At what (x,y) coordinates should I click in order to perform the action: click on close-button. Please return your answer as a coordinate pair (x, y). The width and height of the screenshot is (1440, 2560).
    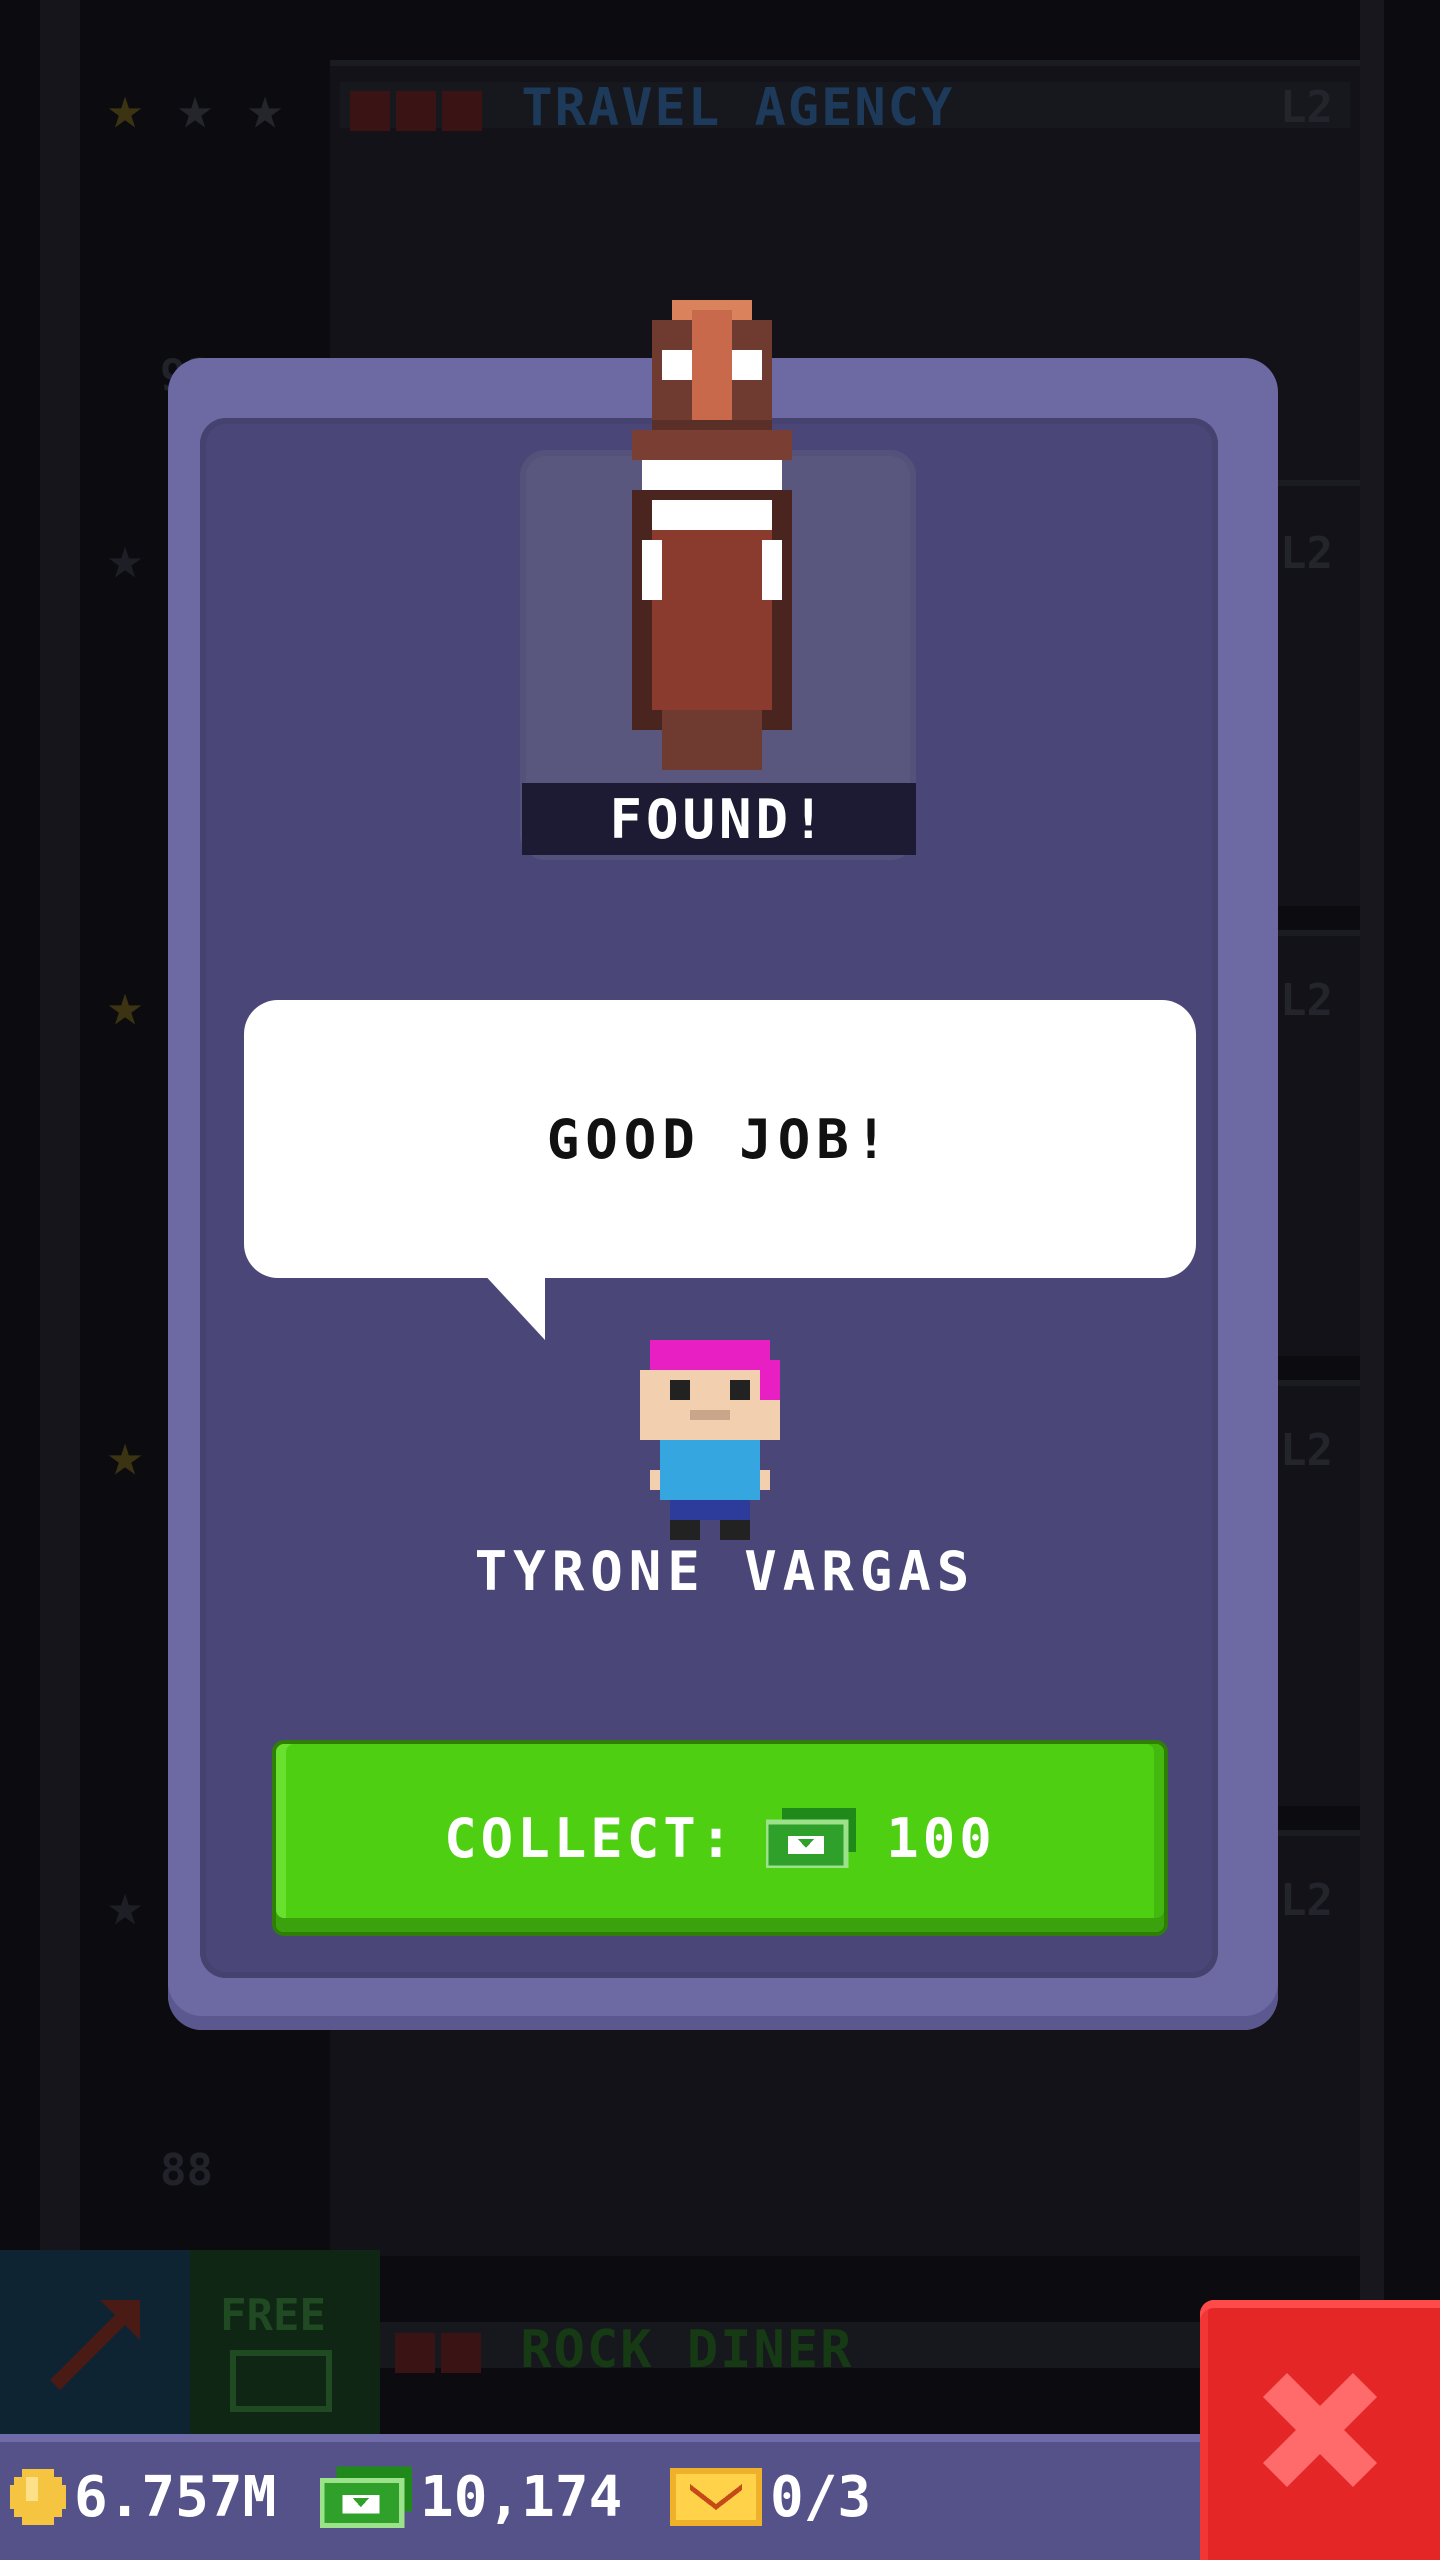
    Looking at the image, I should click on (1320, 2430).